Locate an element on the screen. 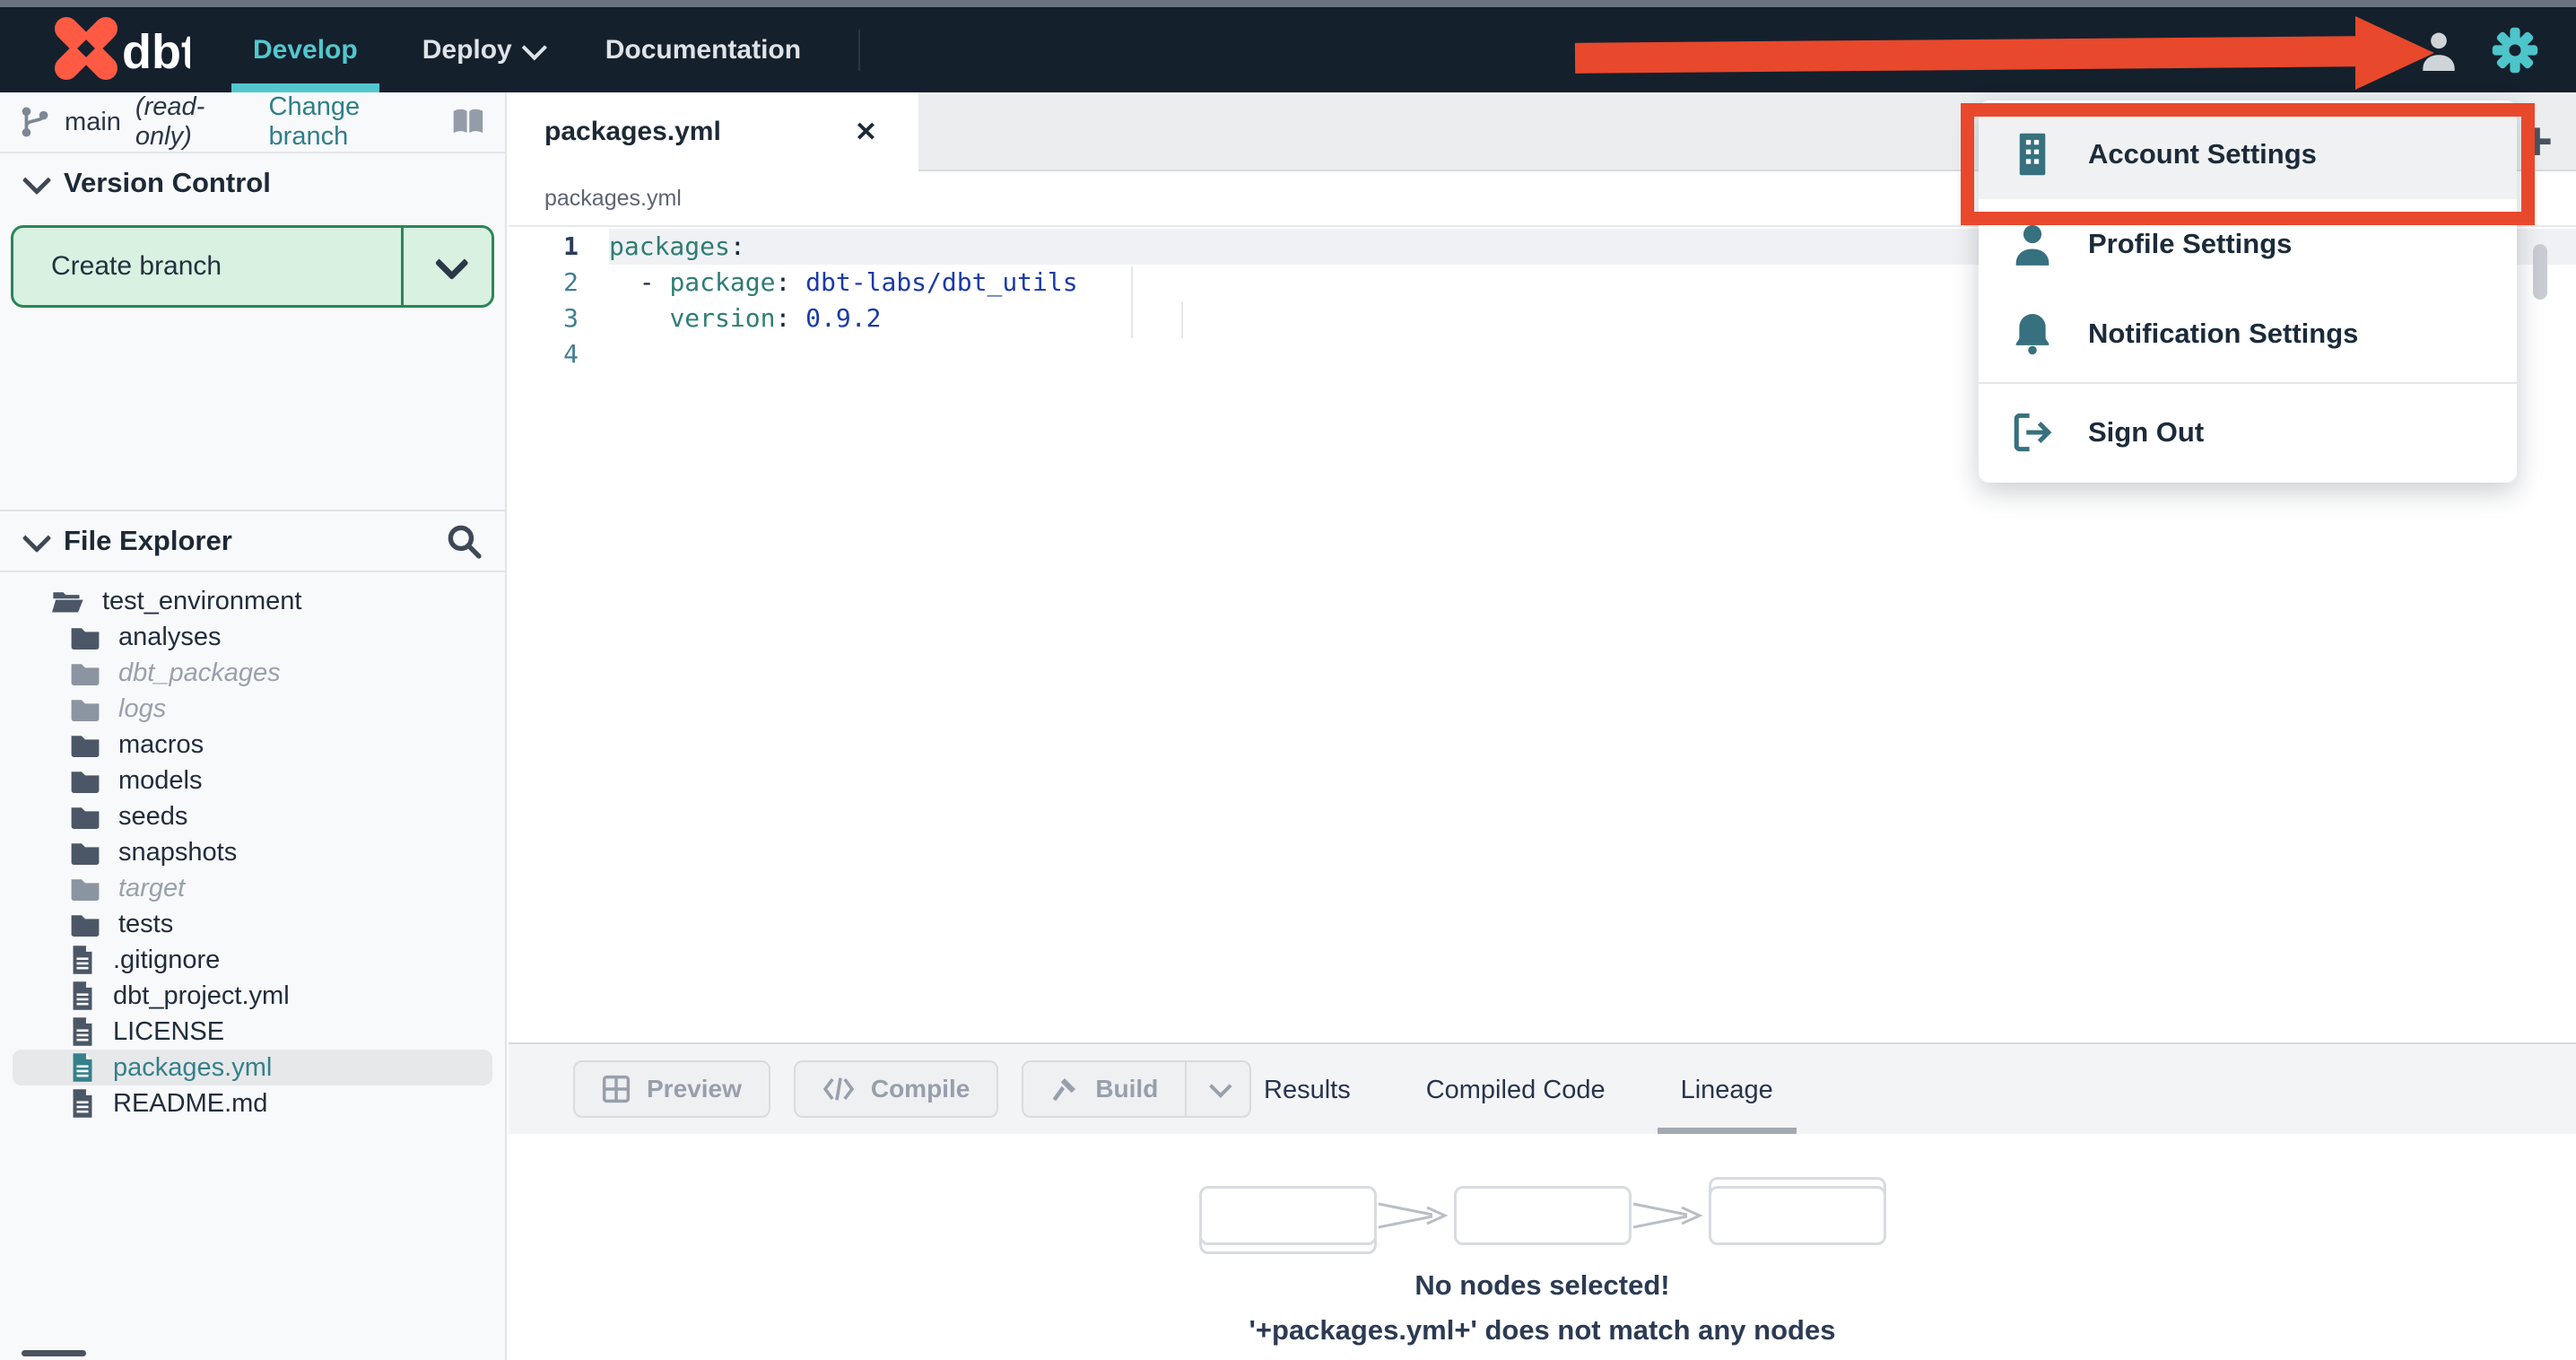 The height and width of the screenshot is (1360, 2576). search-icon is located at coordinates (465, 542).